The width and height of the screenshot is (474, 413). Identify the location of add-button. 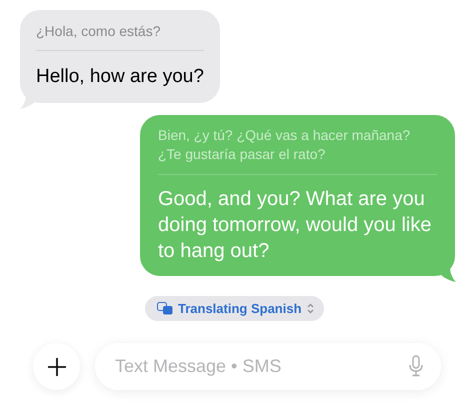
(56, 366).